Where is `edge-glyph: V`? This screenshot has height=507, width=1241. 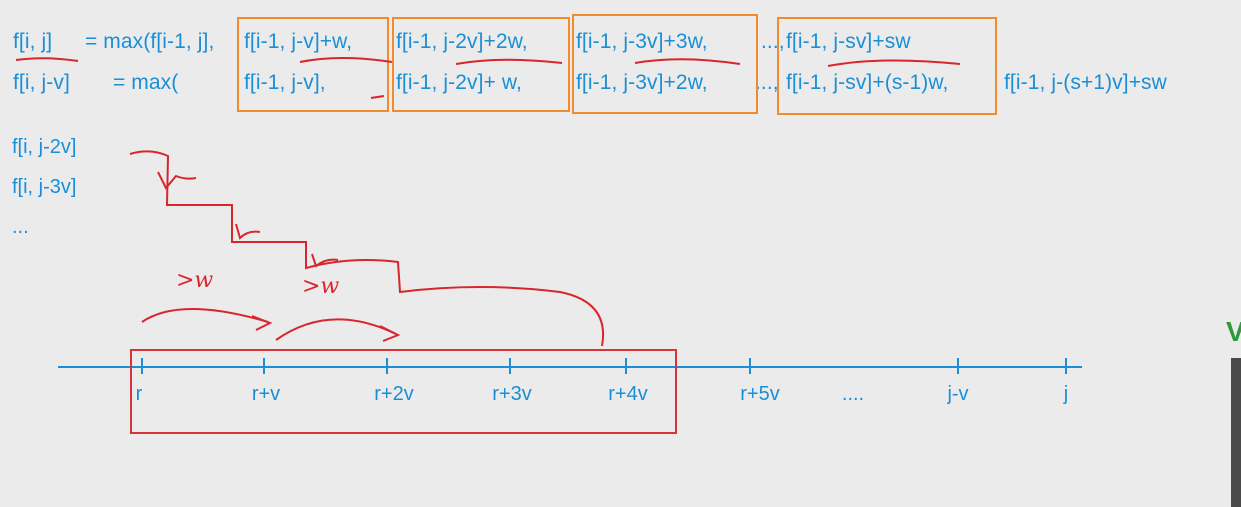 edge-glyph: V is located at coordinates (1233, 331).